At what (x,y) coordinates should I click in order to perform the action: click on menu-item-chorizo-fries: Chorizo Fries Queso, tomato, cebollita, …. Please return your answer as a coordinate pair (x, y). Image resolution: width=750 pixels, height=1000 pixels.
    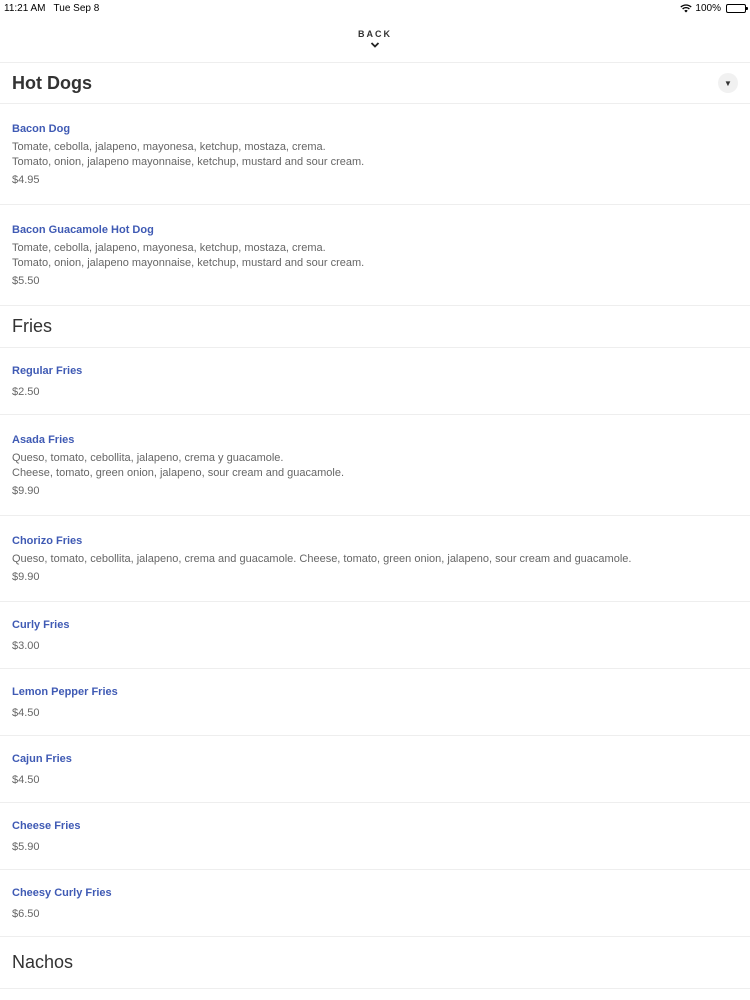
    Looking at the image, I should click on (375, 559).